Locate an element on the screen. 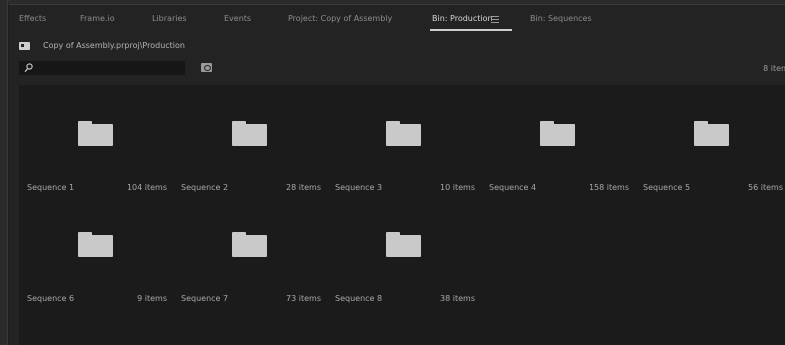  item-name: Sequence 5 is located at coordinates (667, 187).